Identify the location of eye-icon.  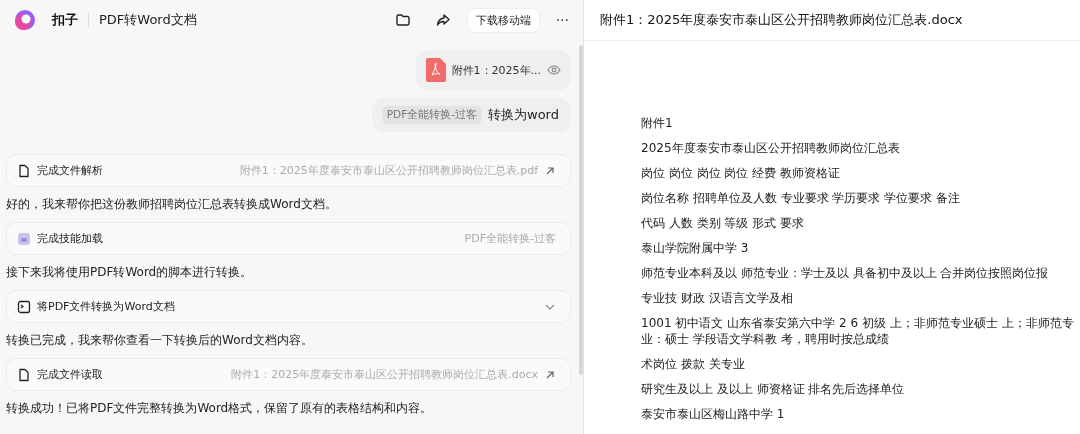
(554, 70).